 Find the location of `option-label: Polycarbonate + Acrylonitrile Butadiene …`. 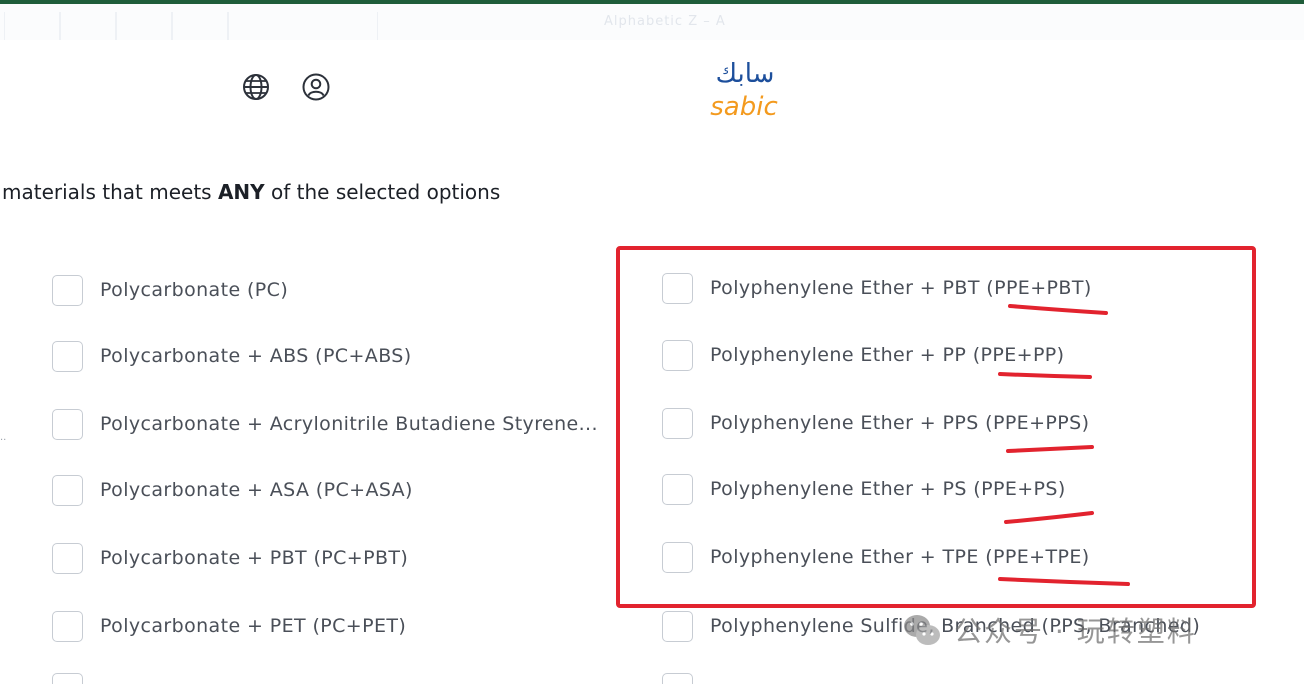

option-label: Polycarbonate + Acrylonitrile Butadiene … is located at coordinates (349, 424).